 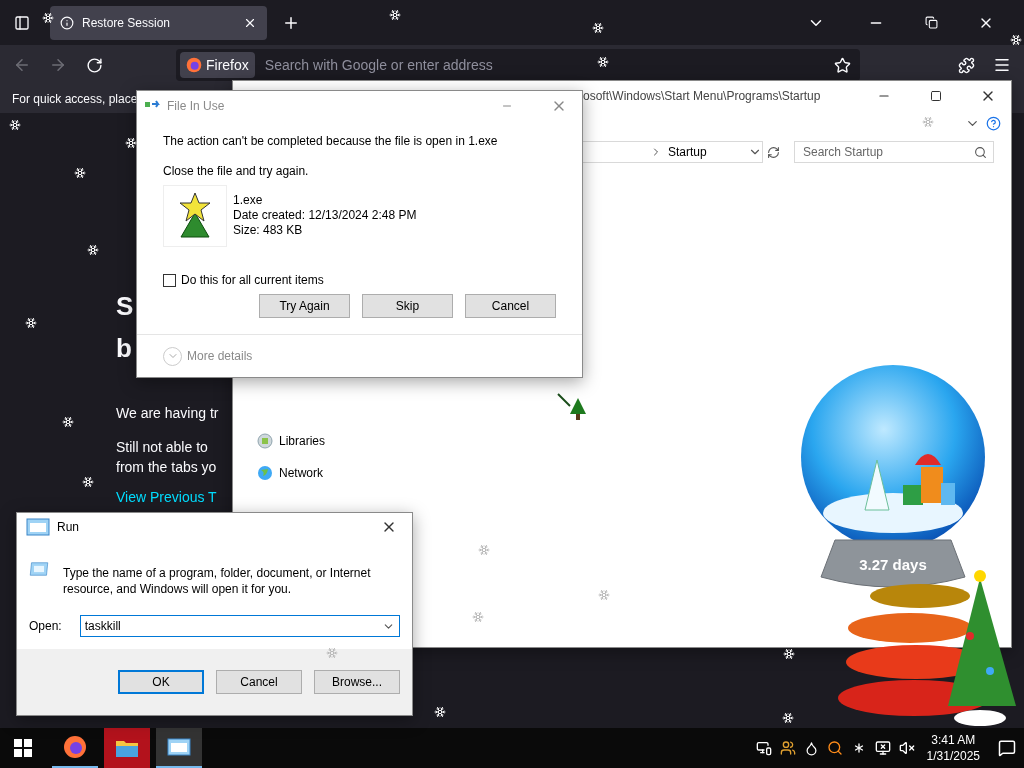 I want to click on file-size: Size: 483 KB, so click(x=268, y=230).